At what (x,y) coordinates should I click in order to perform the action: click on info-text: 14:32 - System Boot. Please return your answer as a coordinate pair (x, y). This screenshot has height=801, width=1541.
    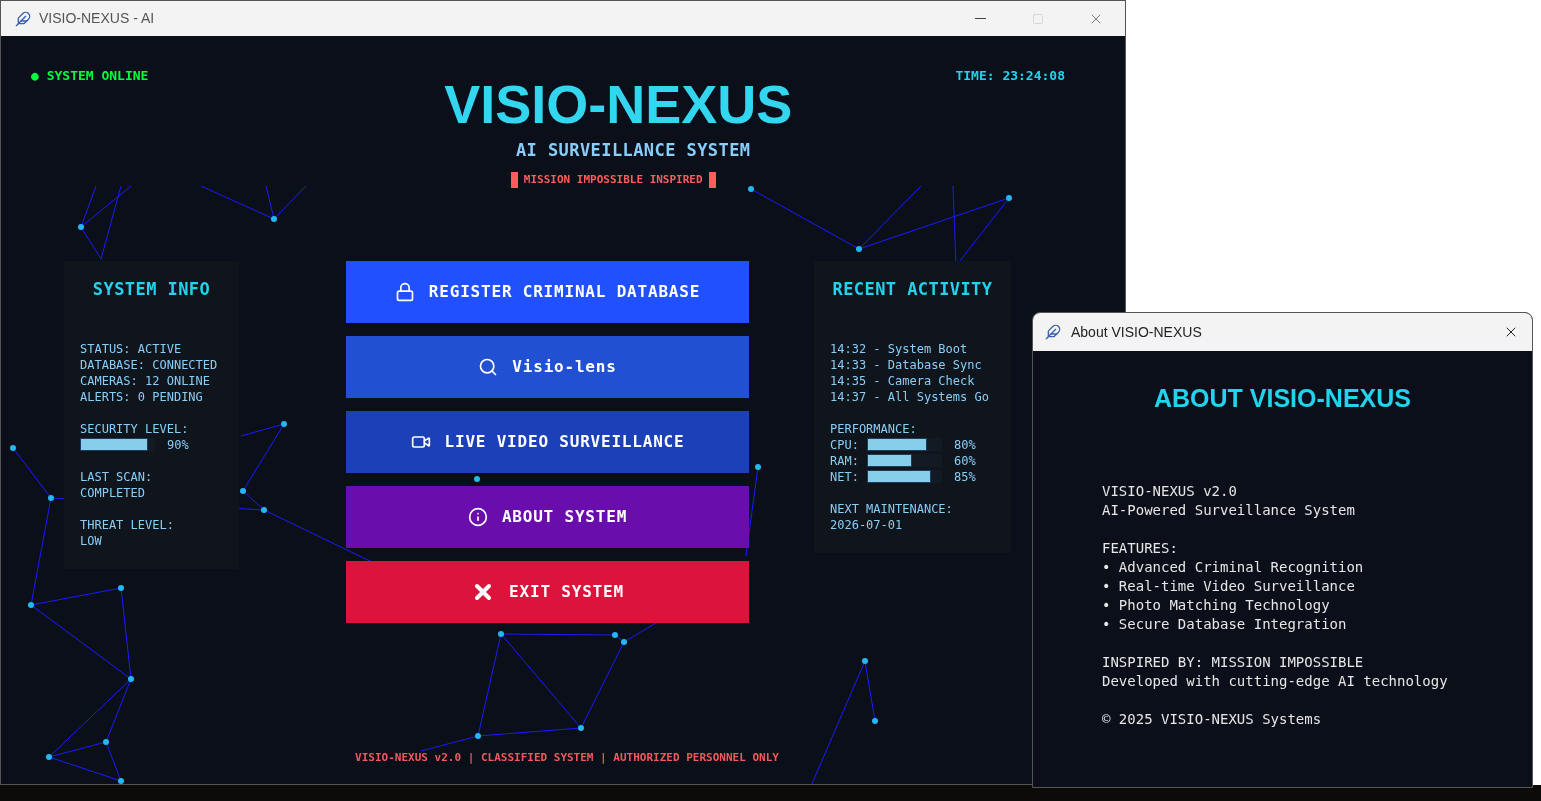
    Looking at the image, I should click on (899, 348).